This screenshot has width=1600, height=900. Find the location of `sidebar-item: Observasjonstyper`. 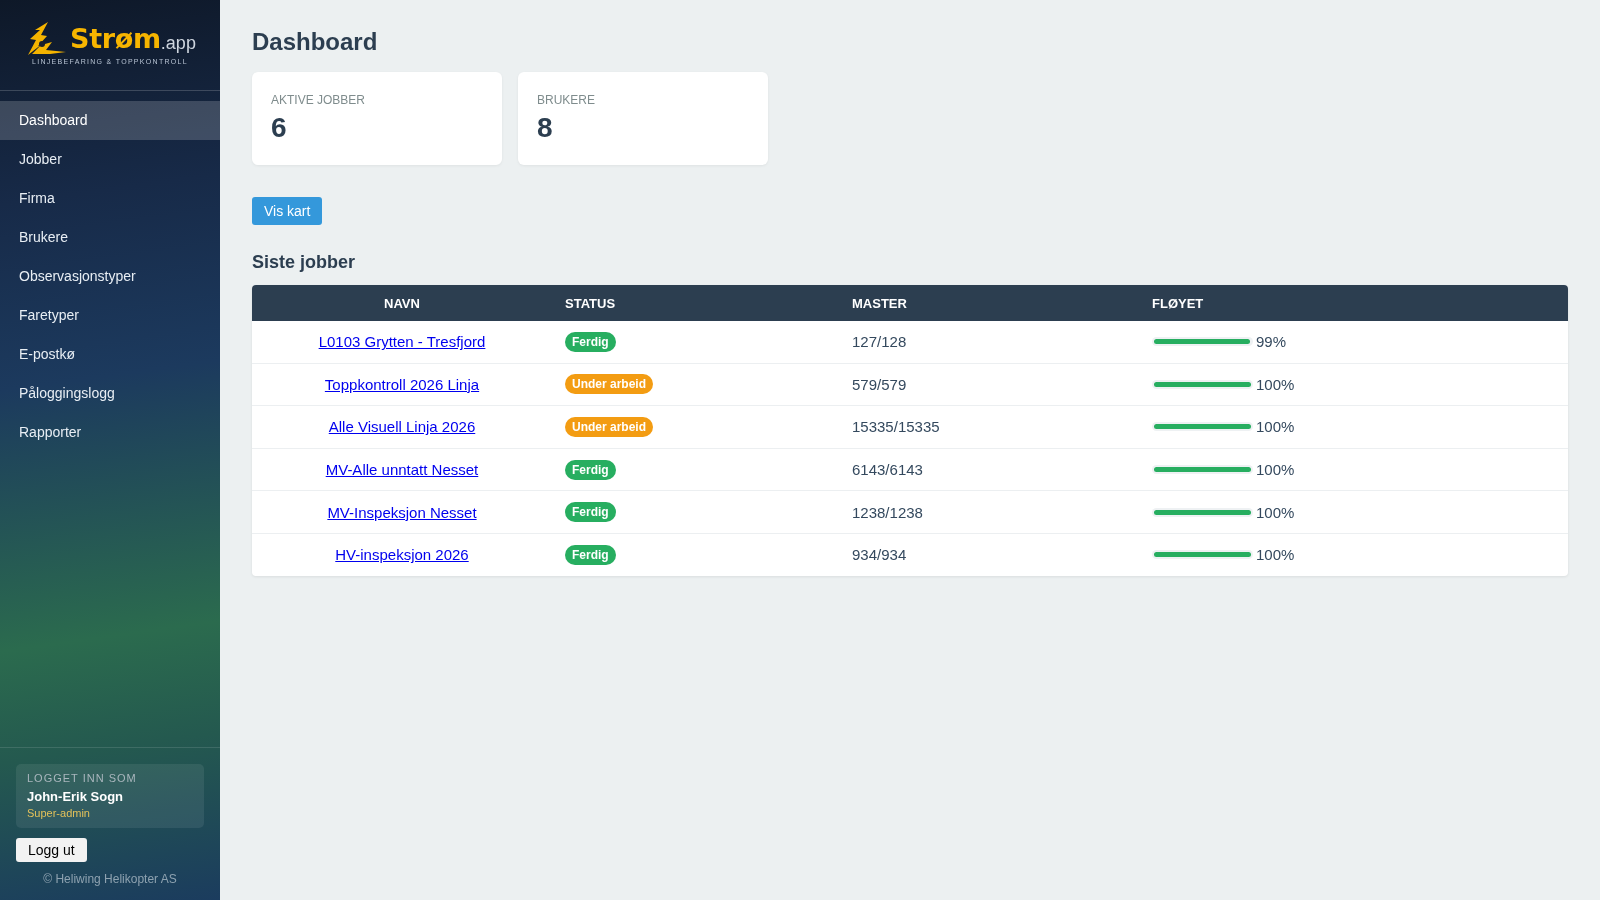

sidebar-item: Observasjonstyper is located at coordinates (110, 276).